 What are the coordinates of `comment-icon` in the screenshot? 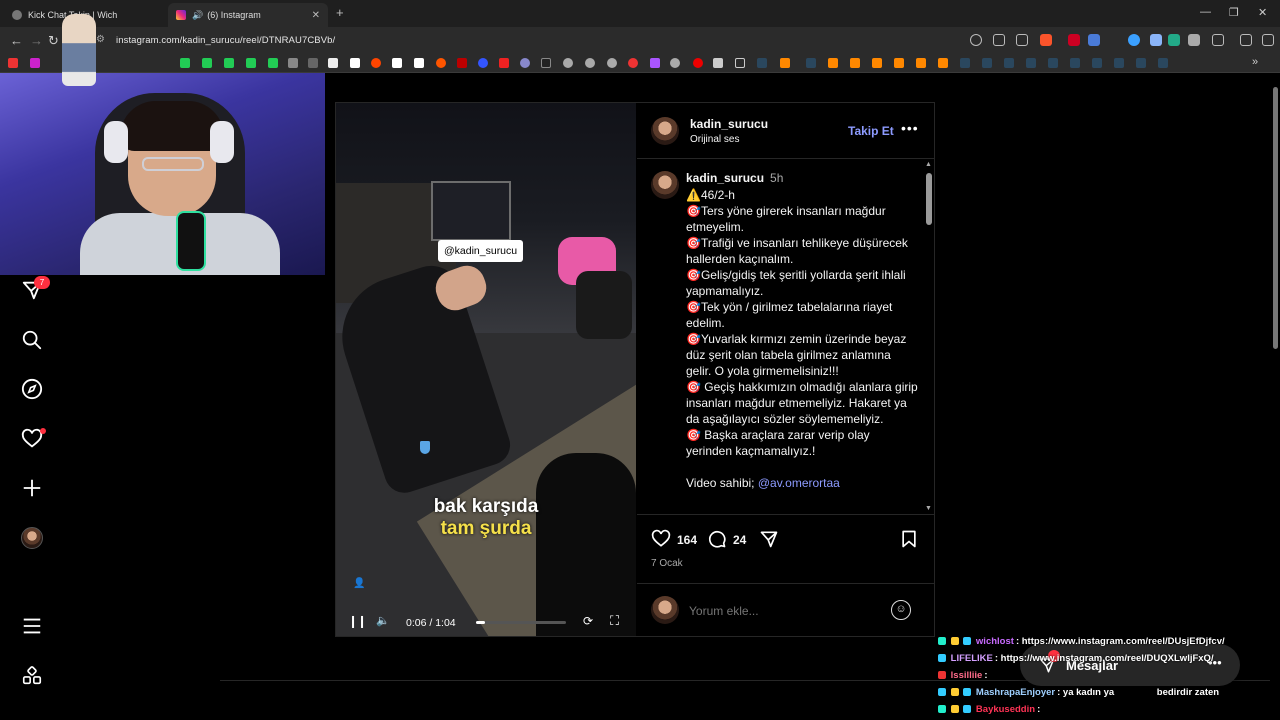 It's located at (717, 541).